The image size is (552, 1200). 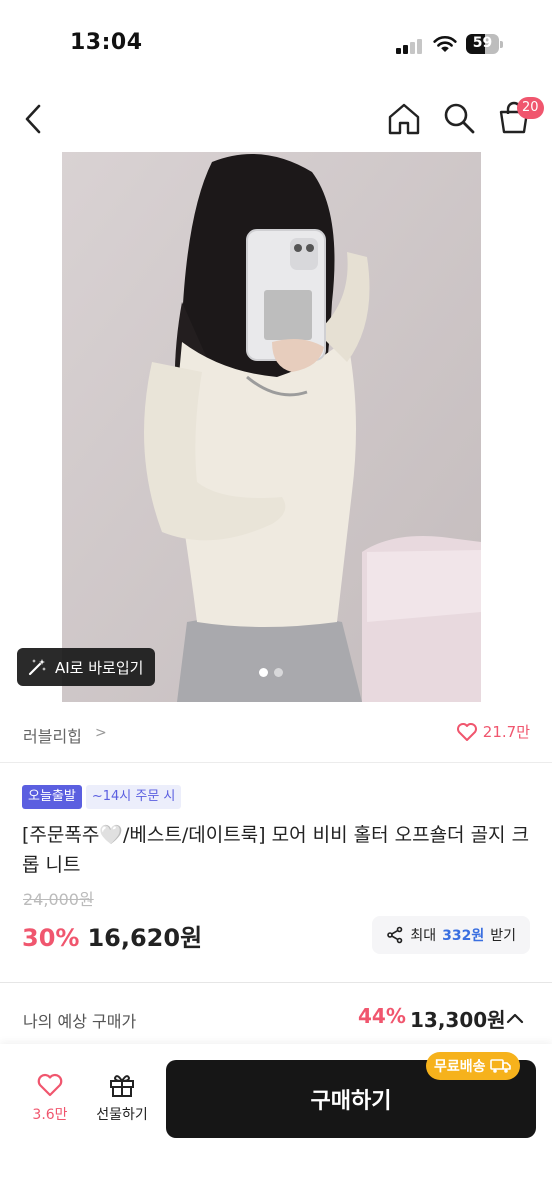 What do you see at coordinates (51, 938) in the screenshot?
I see `discount-rate: 30%` at bounding box center [51, 938].